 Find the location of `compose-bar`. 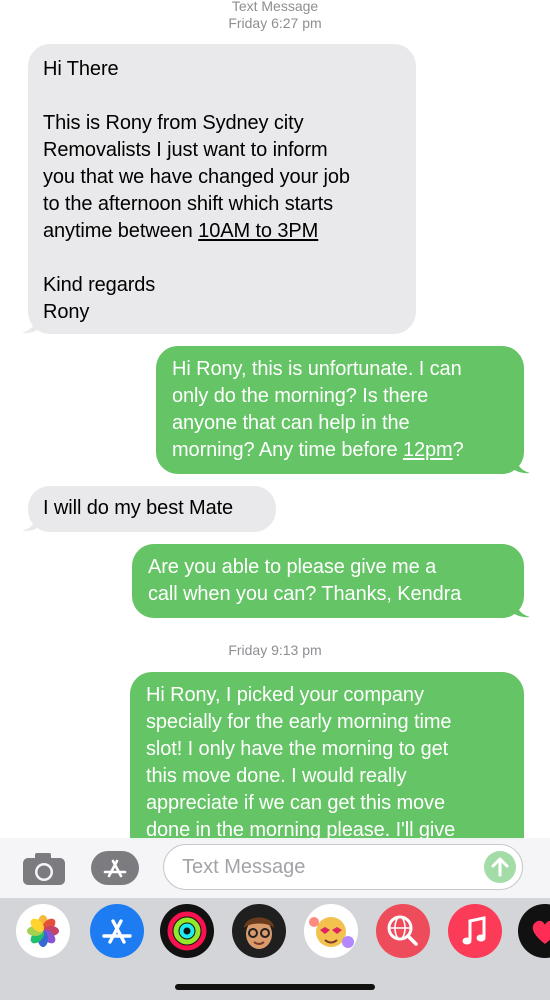

compose-bar is located at coordinates (275, 868).